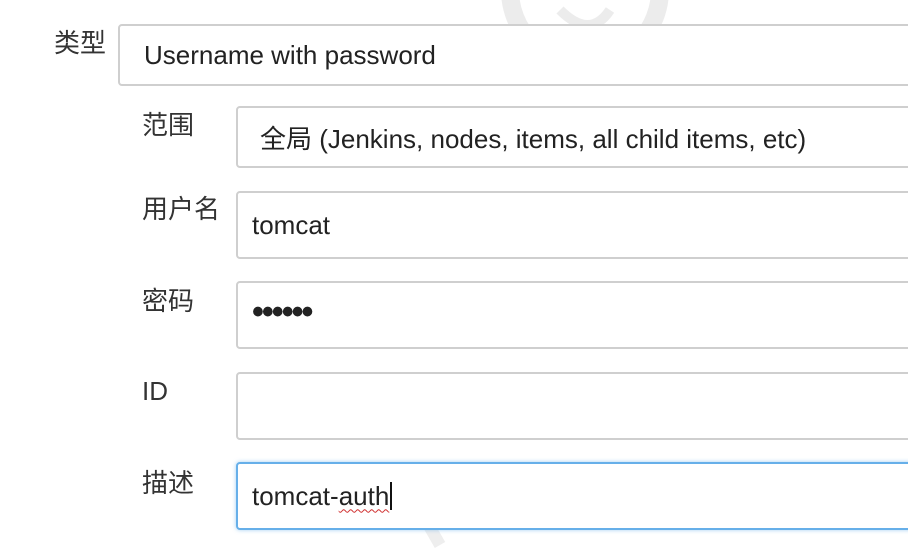 Image resolution: width=908 pixels, height=549 pixels. I want to click on scope-label: 范围, so click(168, 125).